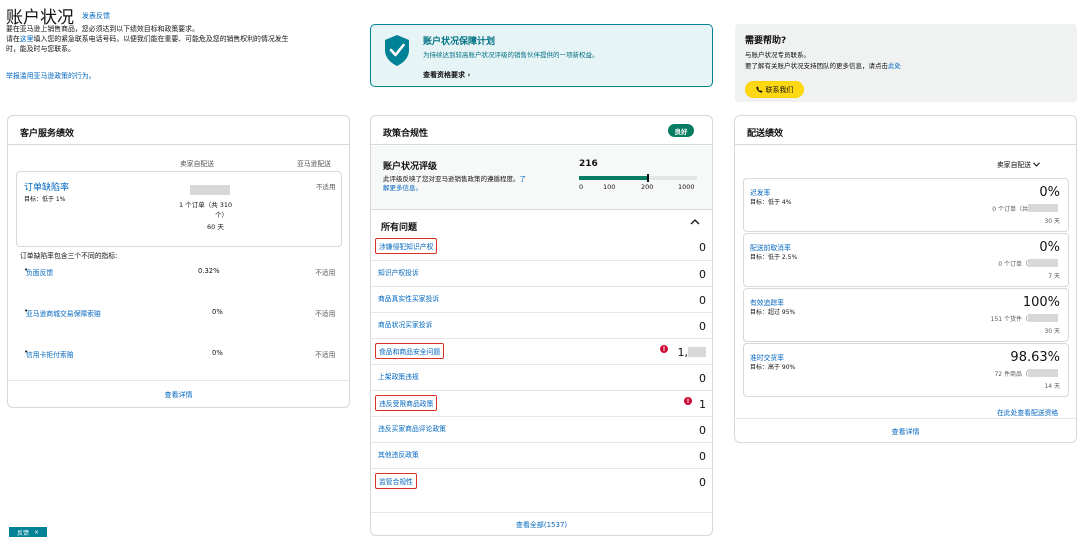 This screenshot has height=537, width=1080. I want to click on issue-label: 上架政策违规, so click(398, 376).